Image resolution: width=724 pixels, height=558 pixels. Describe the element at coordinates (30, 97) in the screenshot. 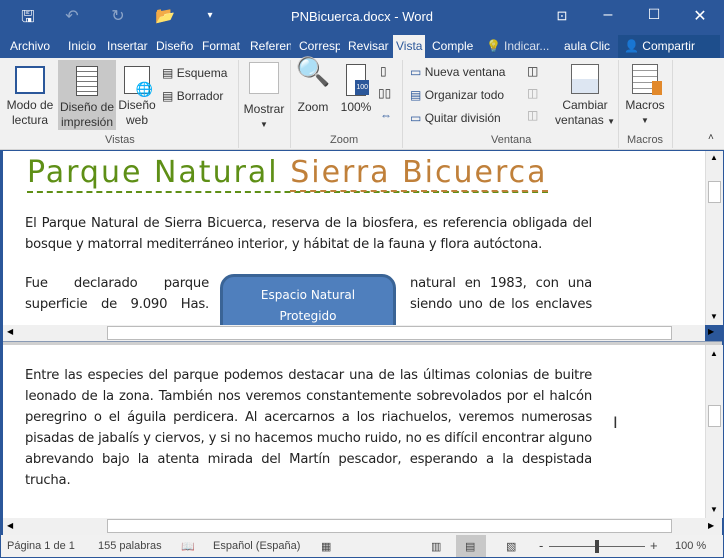

I see `read-mode-button: Modo de lectura` at that location.